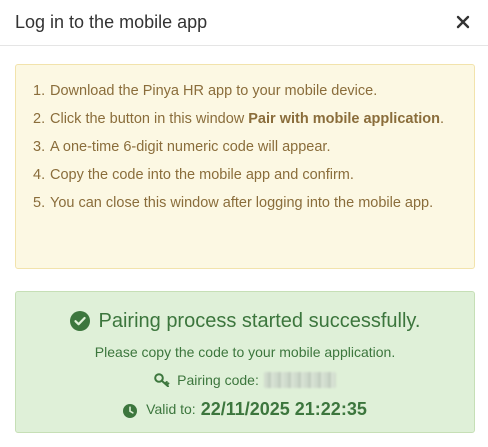 This screenshot has width=488, height=447. Describe the element at coordinates (171, 409) in the screenshot. I see `valid-to-label: Valid to:` at that location.